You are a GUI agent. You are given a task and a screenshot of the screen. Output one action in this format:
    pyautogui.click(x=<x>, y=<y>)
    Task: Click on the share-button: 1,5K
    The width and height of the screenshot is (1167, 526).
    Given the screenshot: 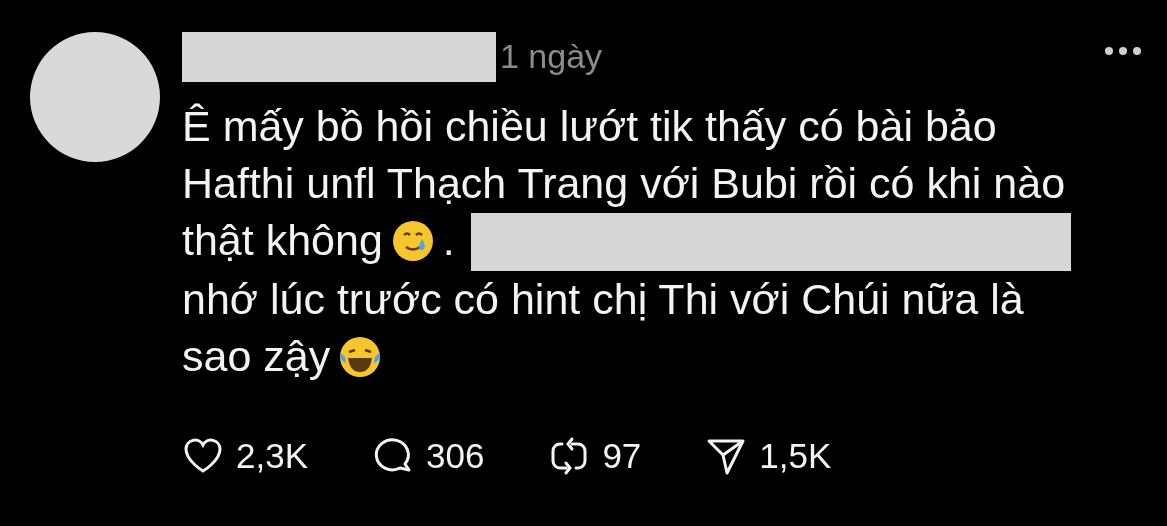 What is the action you would take?
    pyautogui.click(x=768, y=456)
    